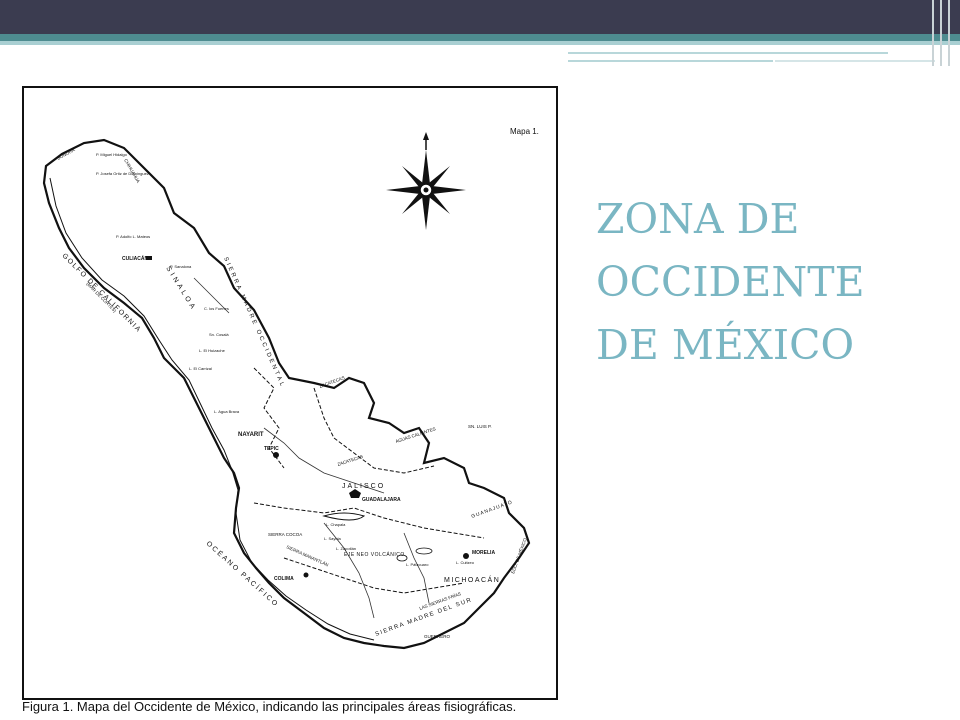  What do you see at coordinates (285, 534) in the screenshot?
I see `label-sierra-cocoa: SIERRA COCOA` at bounding box center [285, 534].